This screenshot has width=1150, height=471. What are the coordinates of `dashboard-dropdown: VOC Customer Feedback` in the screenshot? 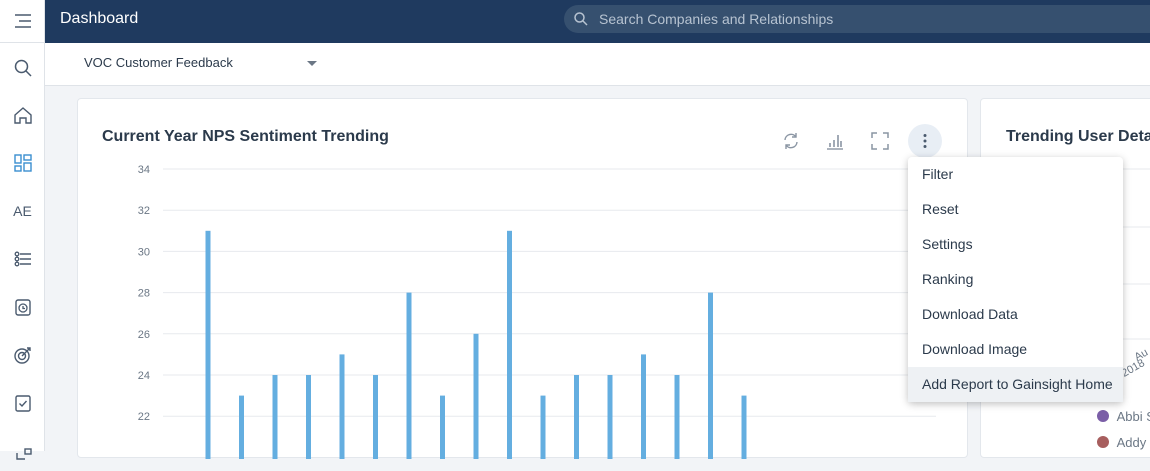 It's located at (201, 65).